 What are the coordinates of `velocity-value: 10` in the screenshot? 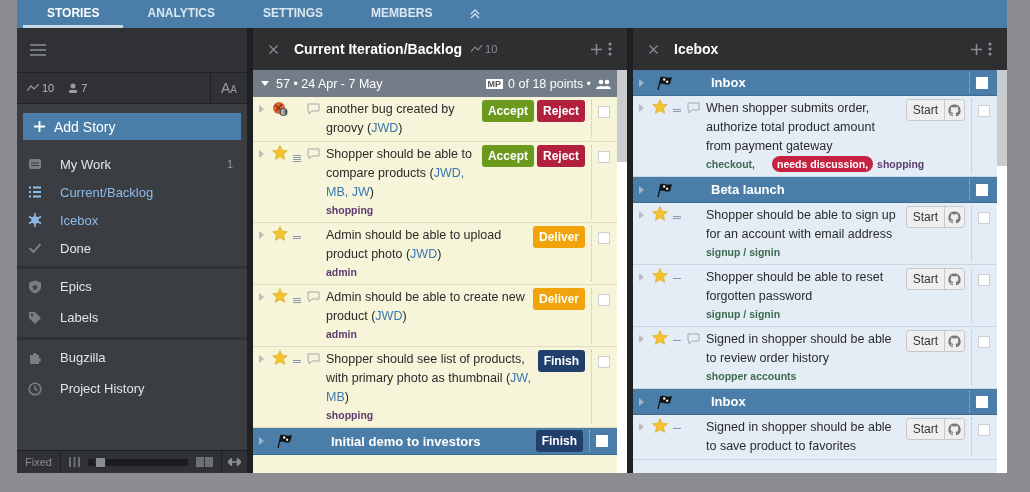 It's located at (491, 49).